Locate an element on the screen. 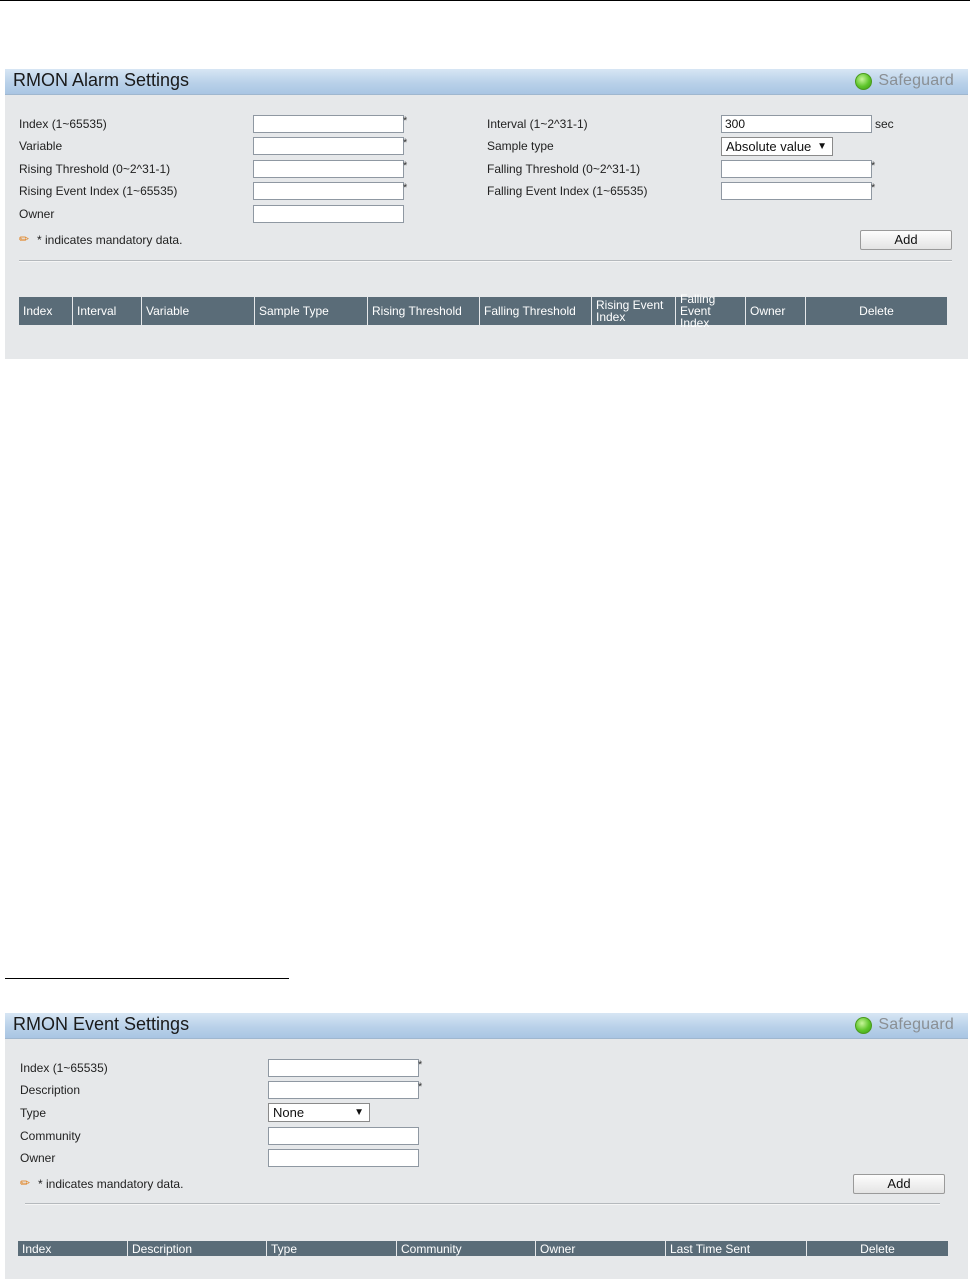  sample-type-select: Absolute value ▼ is located at coordinates (777, 146).